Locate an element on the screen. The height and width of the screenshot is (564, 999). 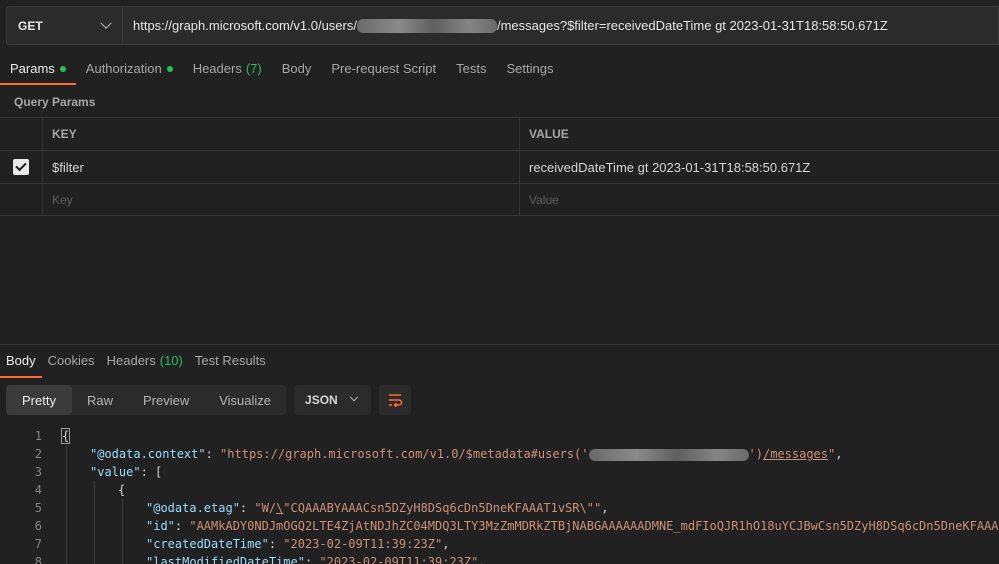
tab-label: Settings is located at coordinates (530, 68).